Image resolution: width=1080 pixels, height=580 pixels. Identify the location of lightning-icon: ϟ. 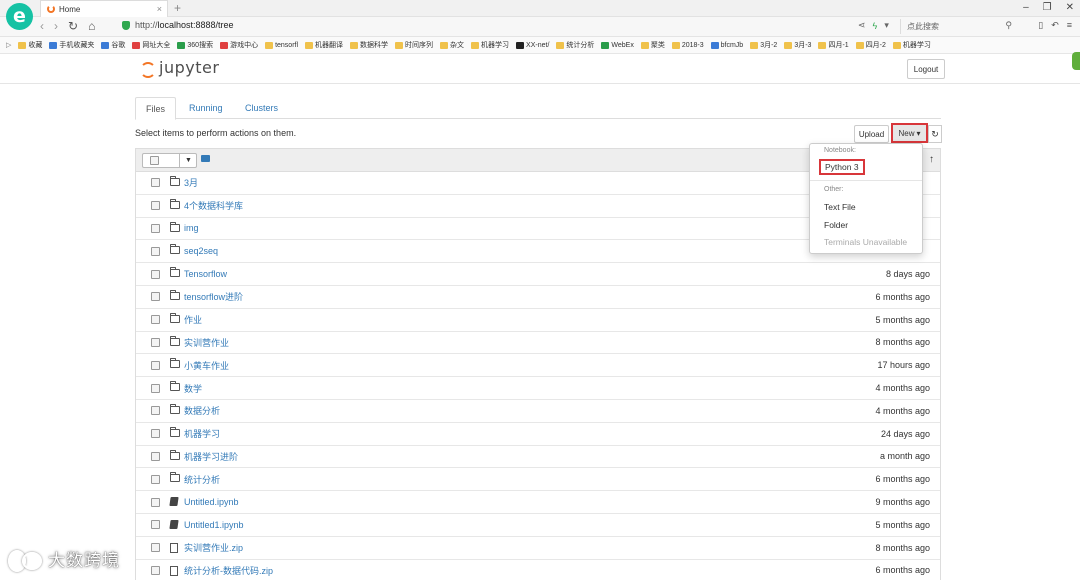
(875, 26).